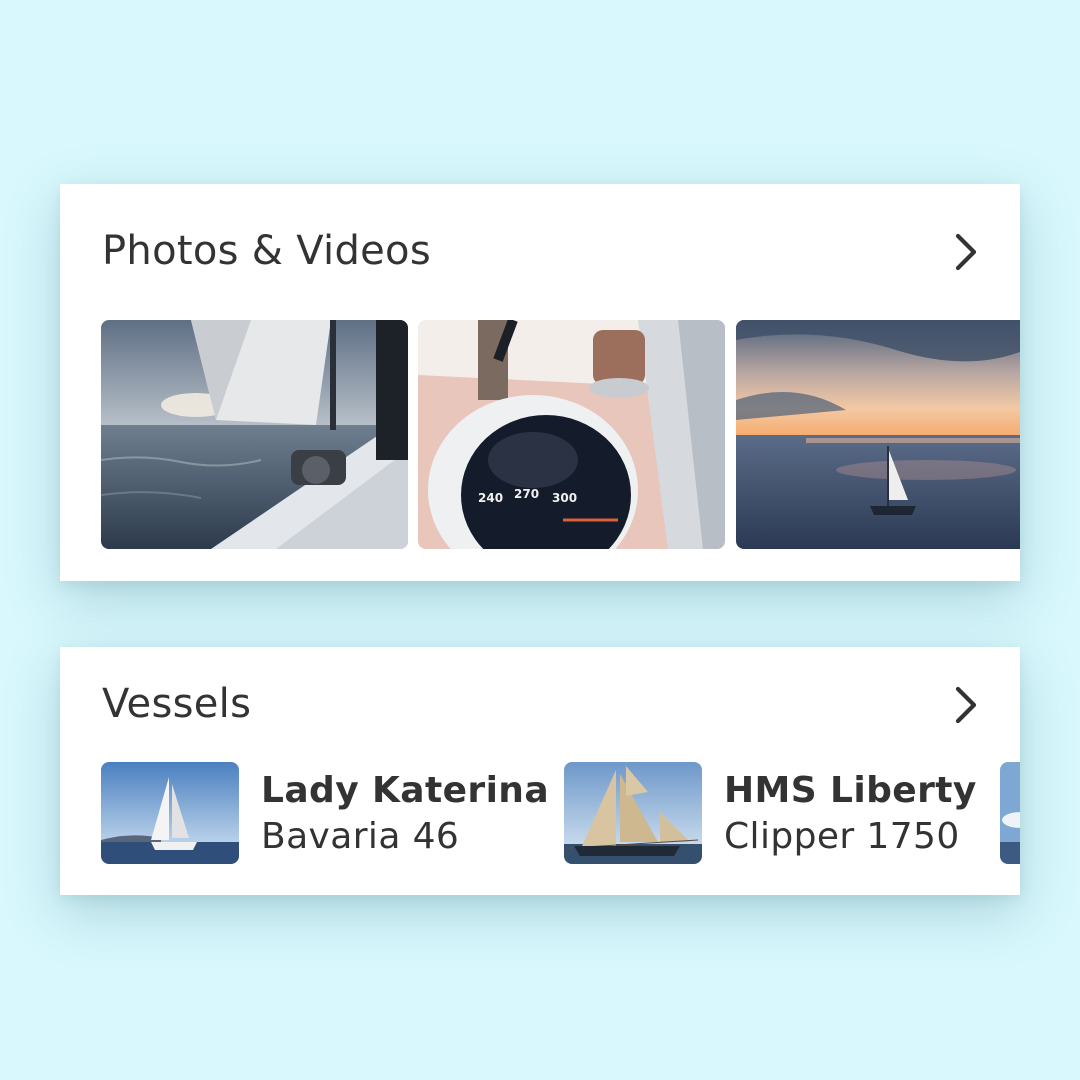 The height and width of the screenshot is (1080, 1080). I want to click on svg-text: 270, so click(526, 494).